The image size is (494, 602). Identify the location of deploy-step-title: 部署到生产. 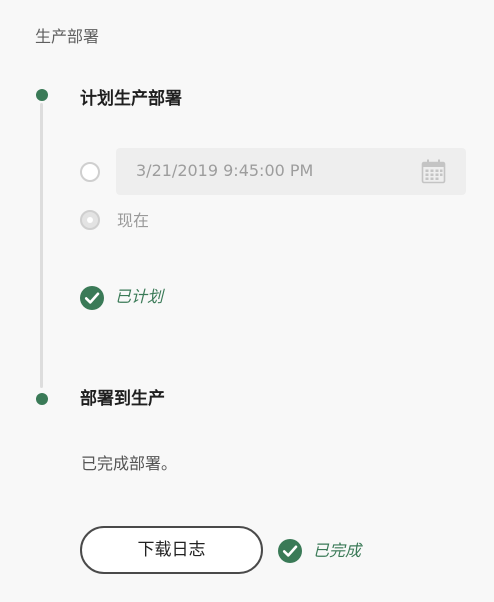
(122, 399).